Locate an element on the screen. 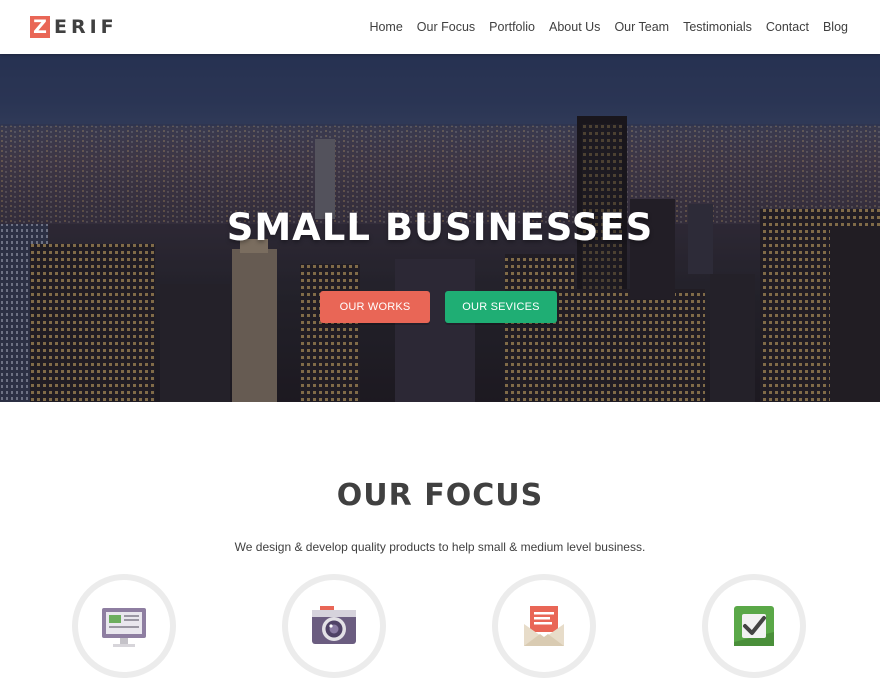 This screenshot has width=880, height=678. mail-icon is located at coordinates (544, 626).